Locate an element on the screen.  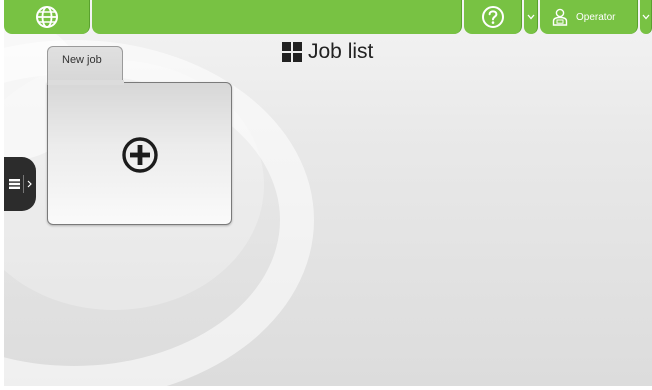
grid-icon is located at coordinates (292, 52).